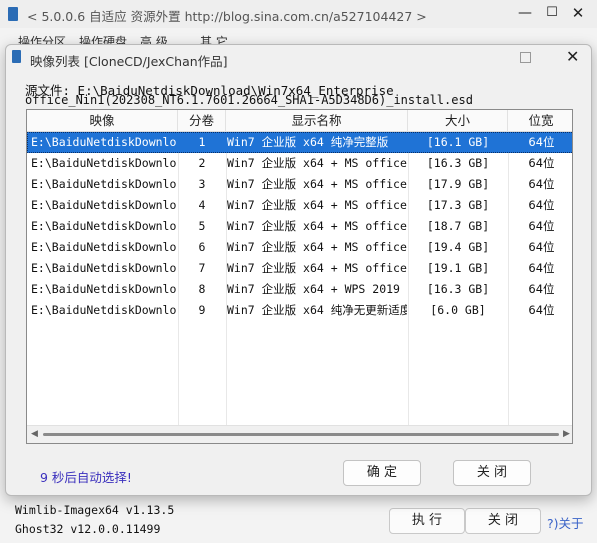  I want to click on column-header-bits: 位宽, so click(540, 121).